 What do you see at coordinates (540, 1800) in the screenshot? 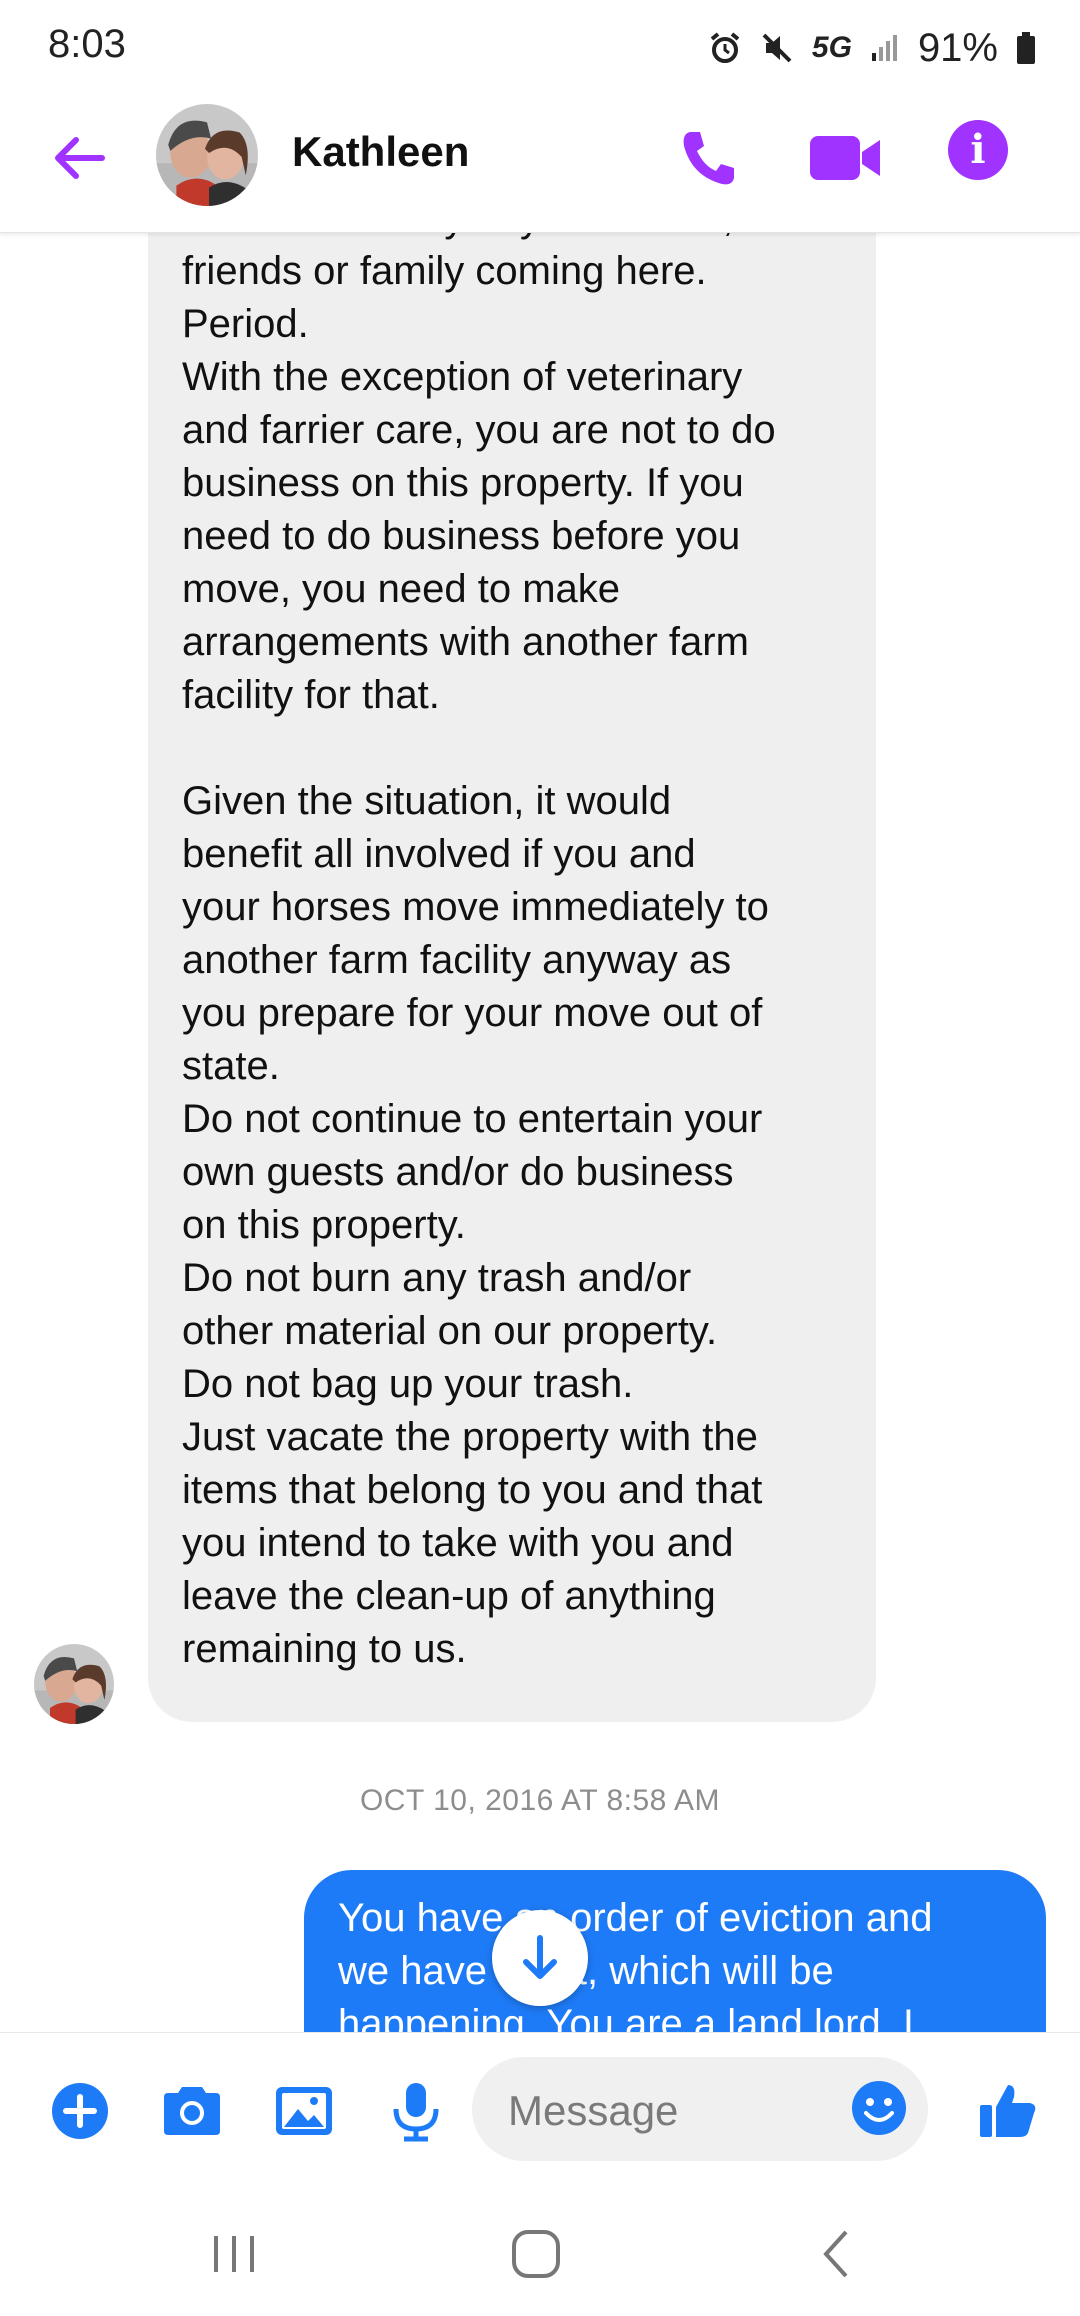
I see `message-timestamp: OCT 10, 2016 AT 8:58 AM` at bounding box center [540, 1800].